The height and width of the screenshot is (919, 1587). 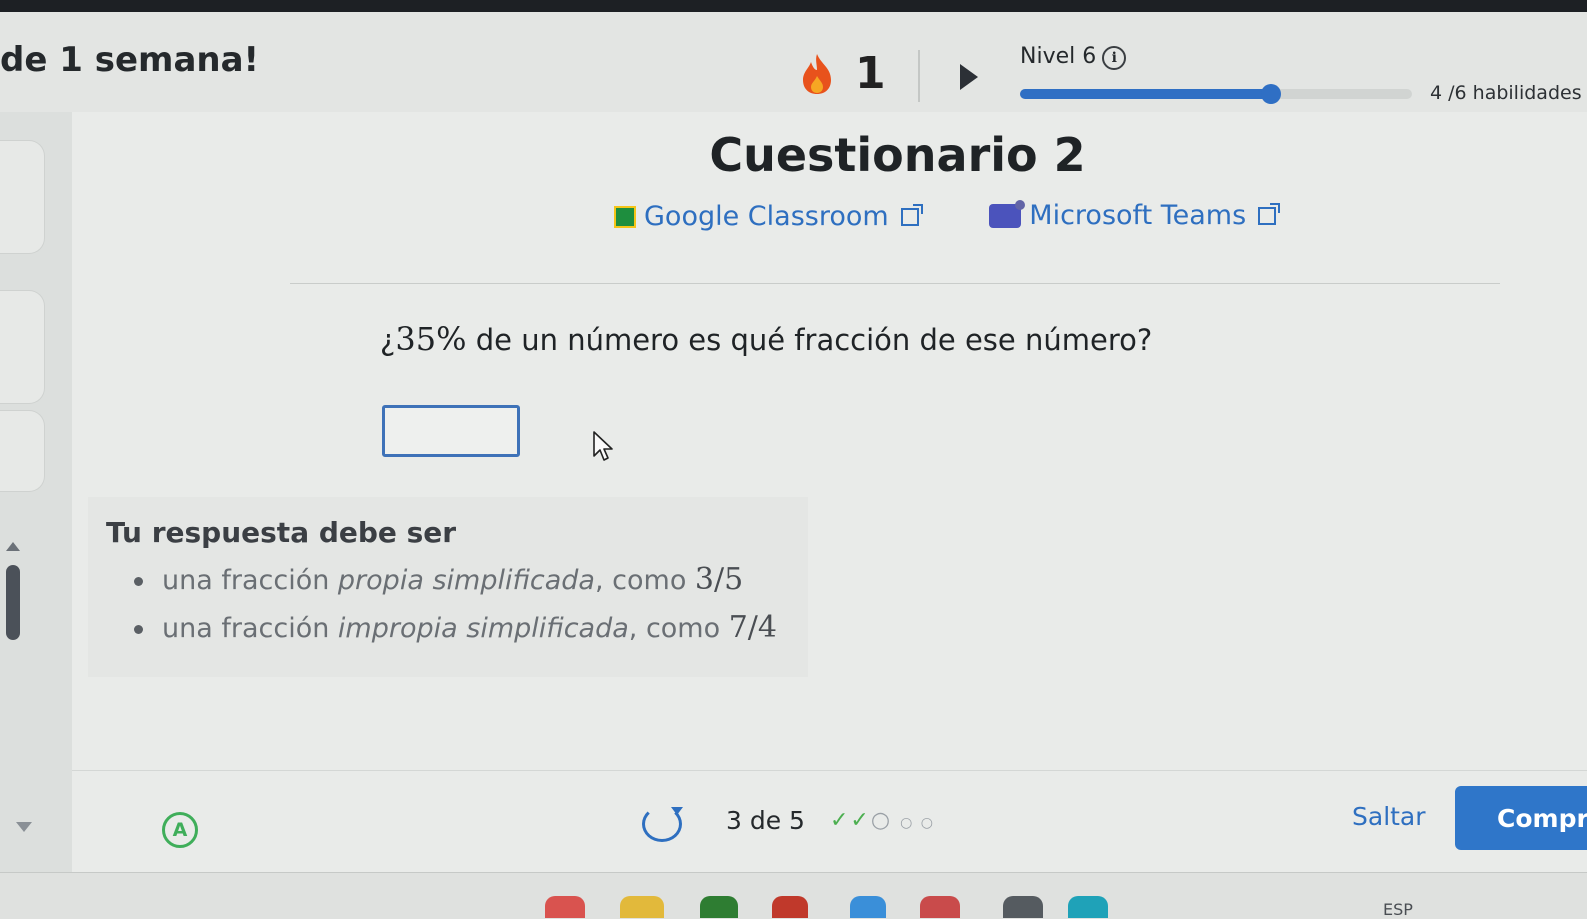 I want to click on level-text: Nivel 6, so click(x=1058, y=56).